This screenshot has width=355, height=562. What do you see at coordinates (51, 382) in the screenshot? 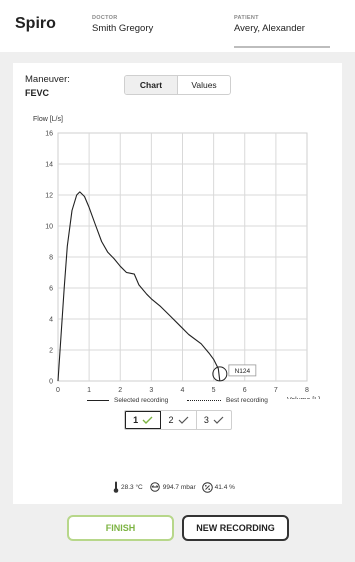
I see `y-tick-label: 0` at bounding box center [51, 382].